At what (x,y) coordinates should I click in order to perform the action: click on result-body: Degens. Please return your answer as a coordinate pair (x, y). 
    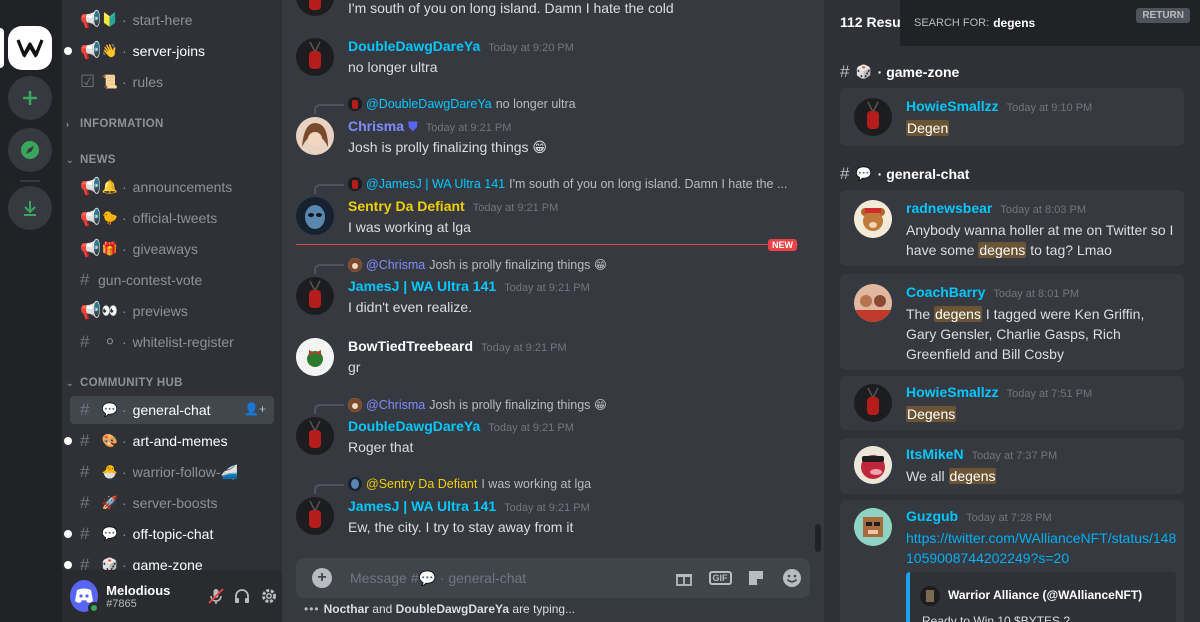
    Looking at the image, I should click on (1042, 414).